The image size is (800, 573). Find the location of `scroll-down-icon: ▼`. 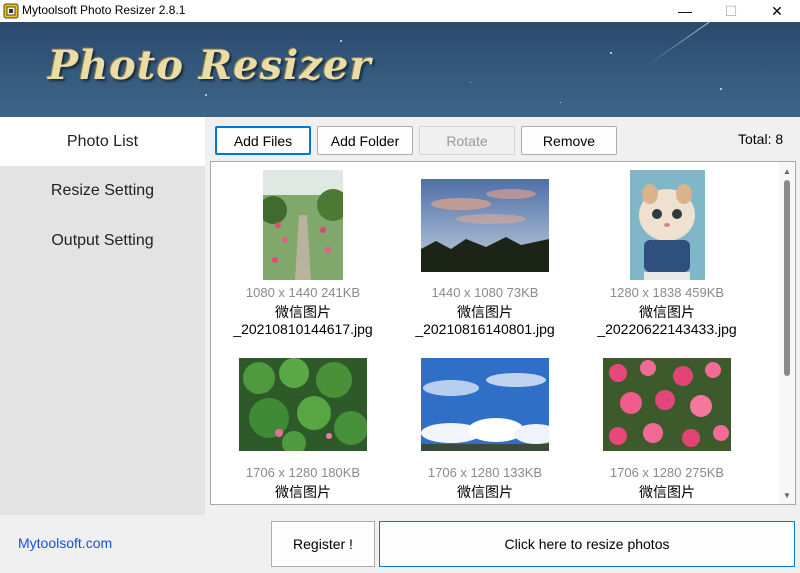

scroll-down-icon: ▼ is located at coordinates (787, 495).